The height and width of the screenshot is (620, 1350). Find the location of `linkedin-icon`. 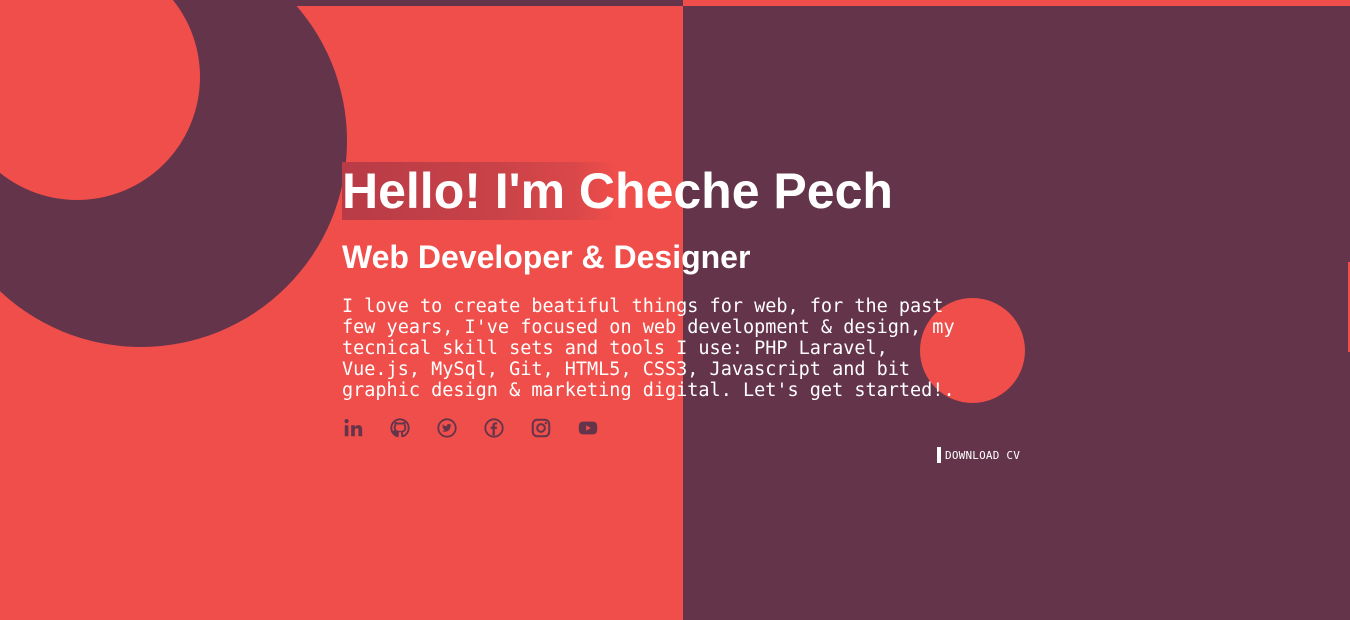

linkedin-icon is located at coordinates (353, 428).